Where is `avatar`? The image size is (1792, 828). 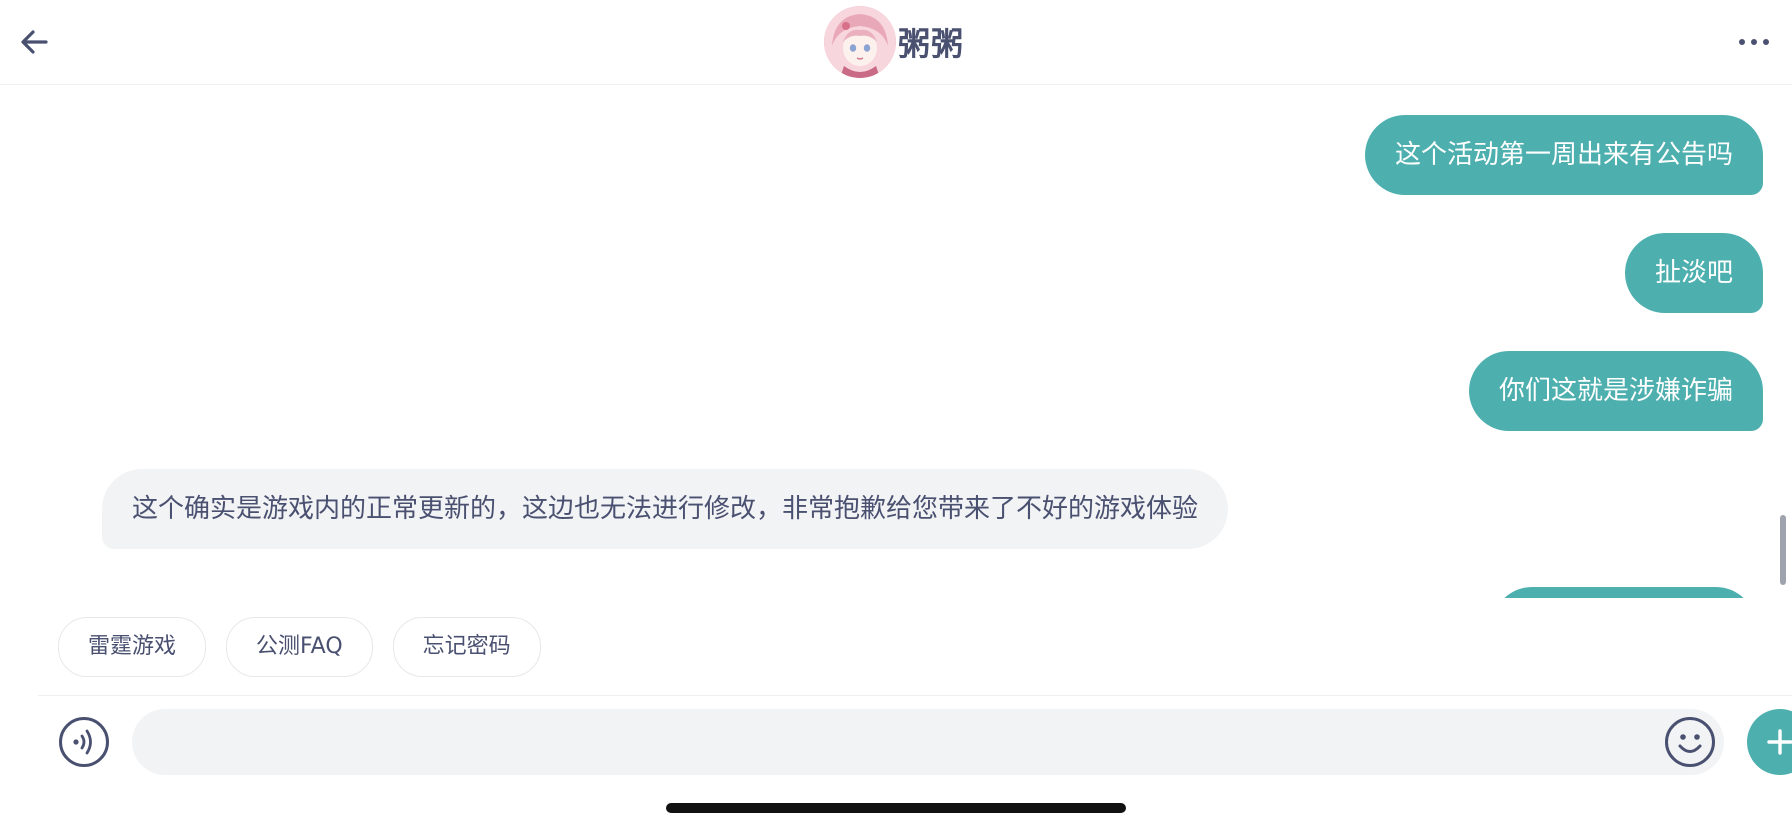 avatar is located at coordinates (860, 42).